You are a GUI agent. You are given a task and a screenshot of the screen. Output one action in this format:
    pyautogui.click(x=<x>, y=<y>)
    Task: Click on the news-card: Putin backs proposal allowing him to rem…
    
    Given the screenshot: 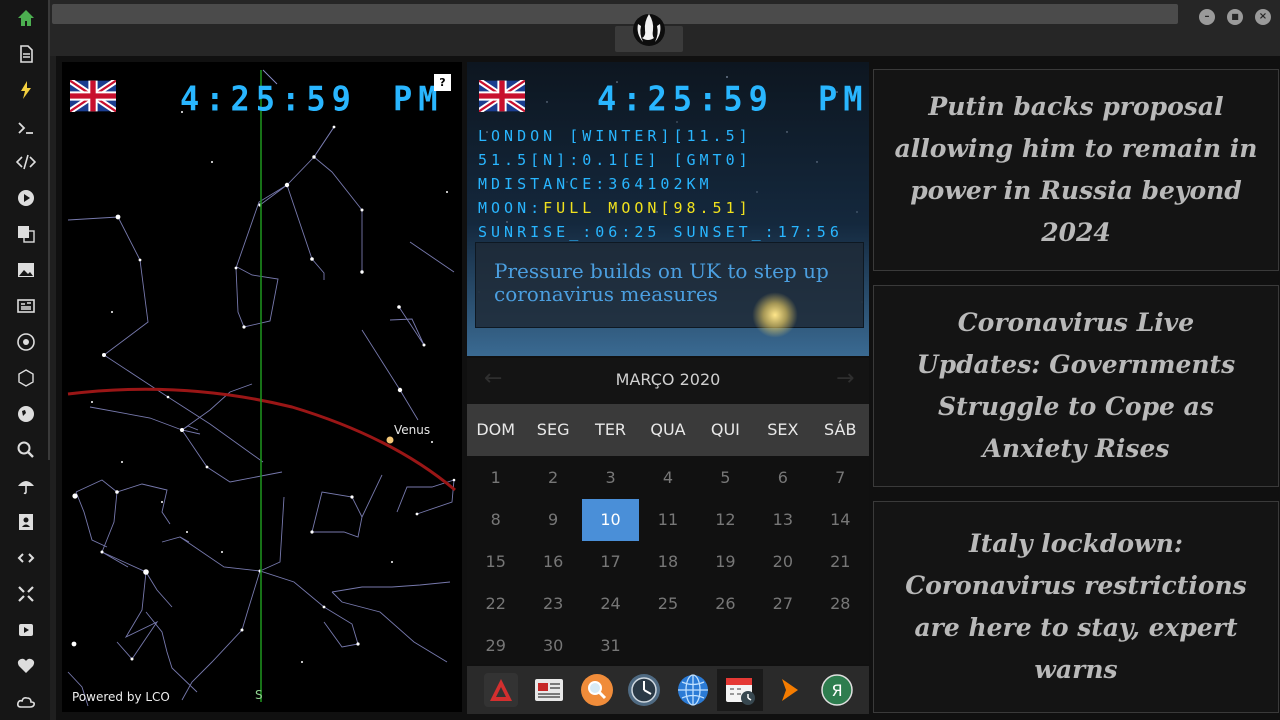 What is the action you would take?
    pyautogui.click(x=1076, y=170)
    